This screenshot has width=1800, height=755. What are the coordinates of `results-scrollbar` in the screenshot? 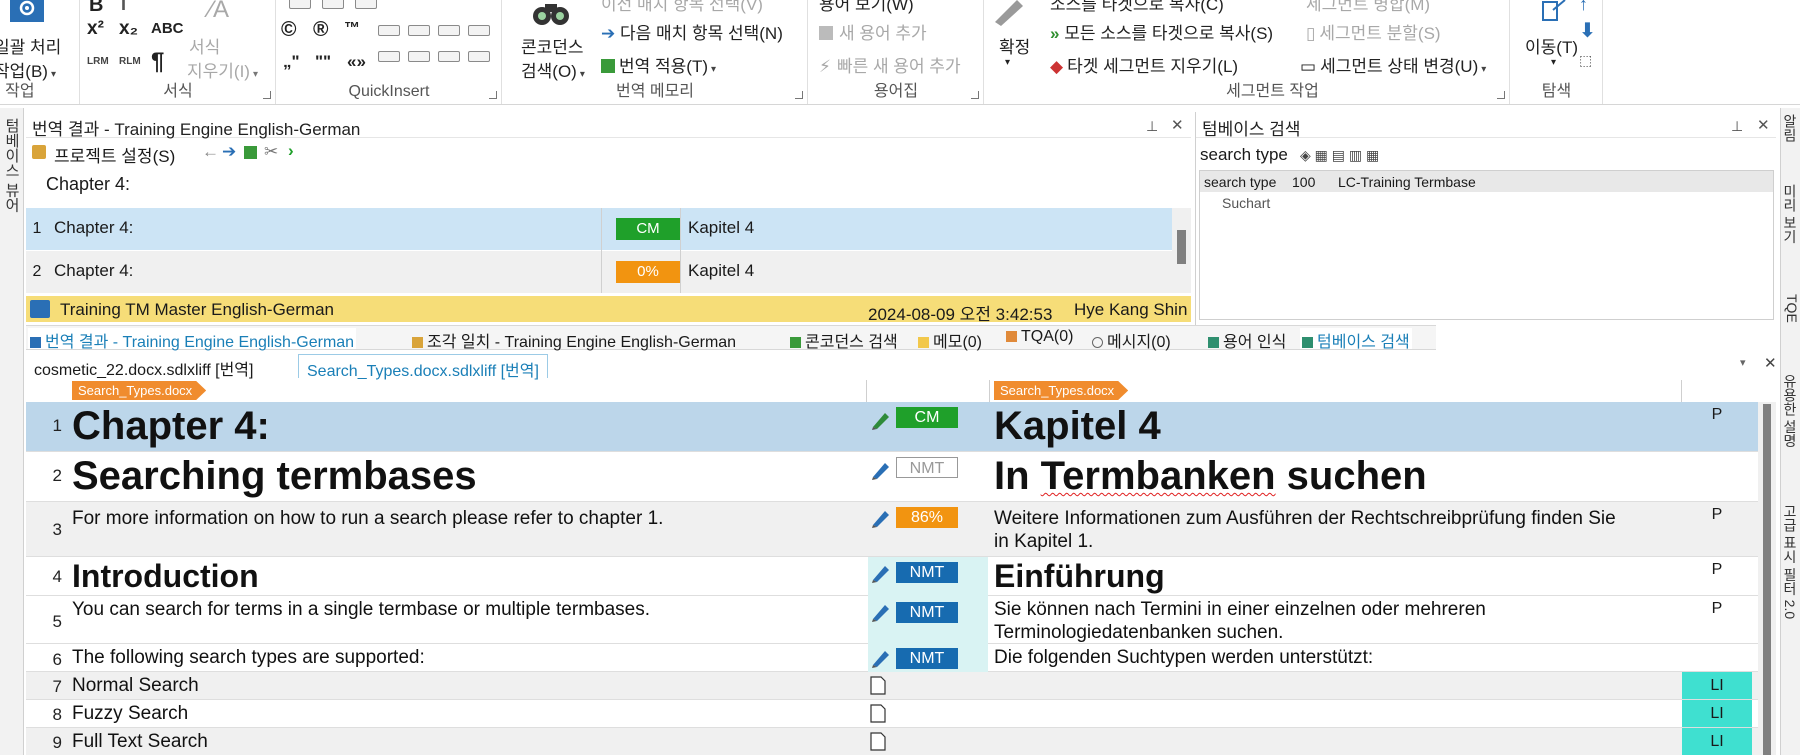 It's located at (1181, 250).